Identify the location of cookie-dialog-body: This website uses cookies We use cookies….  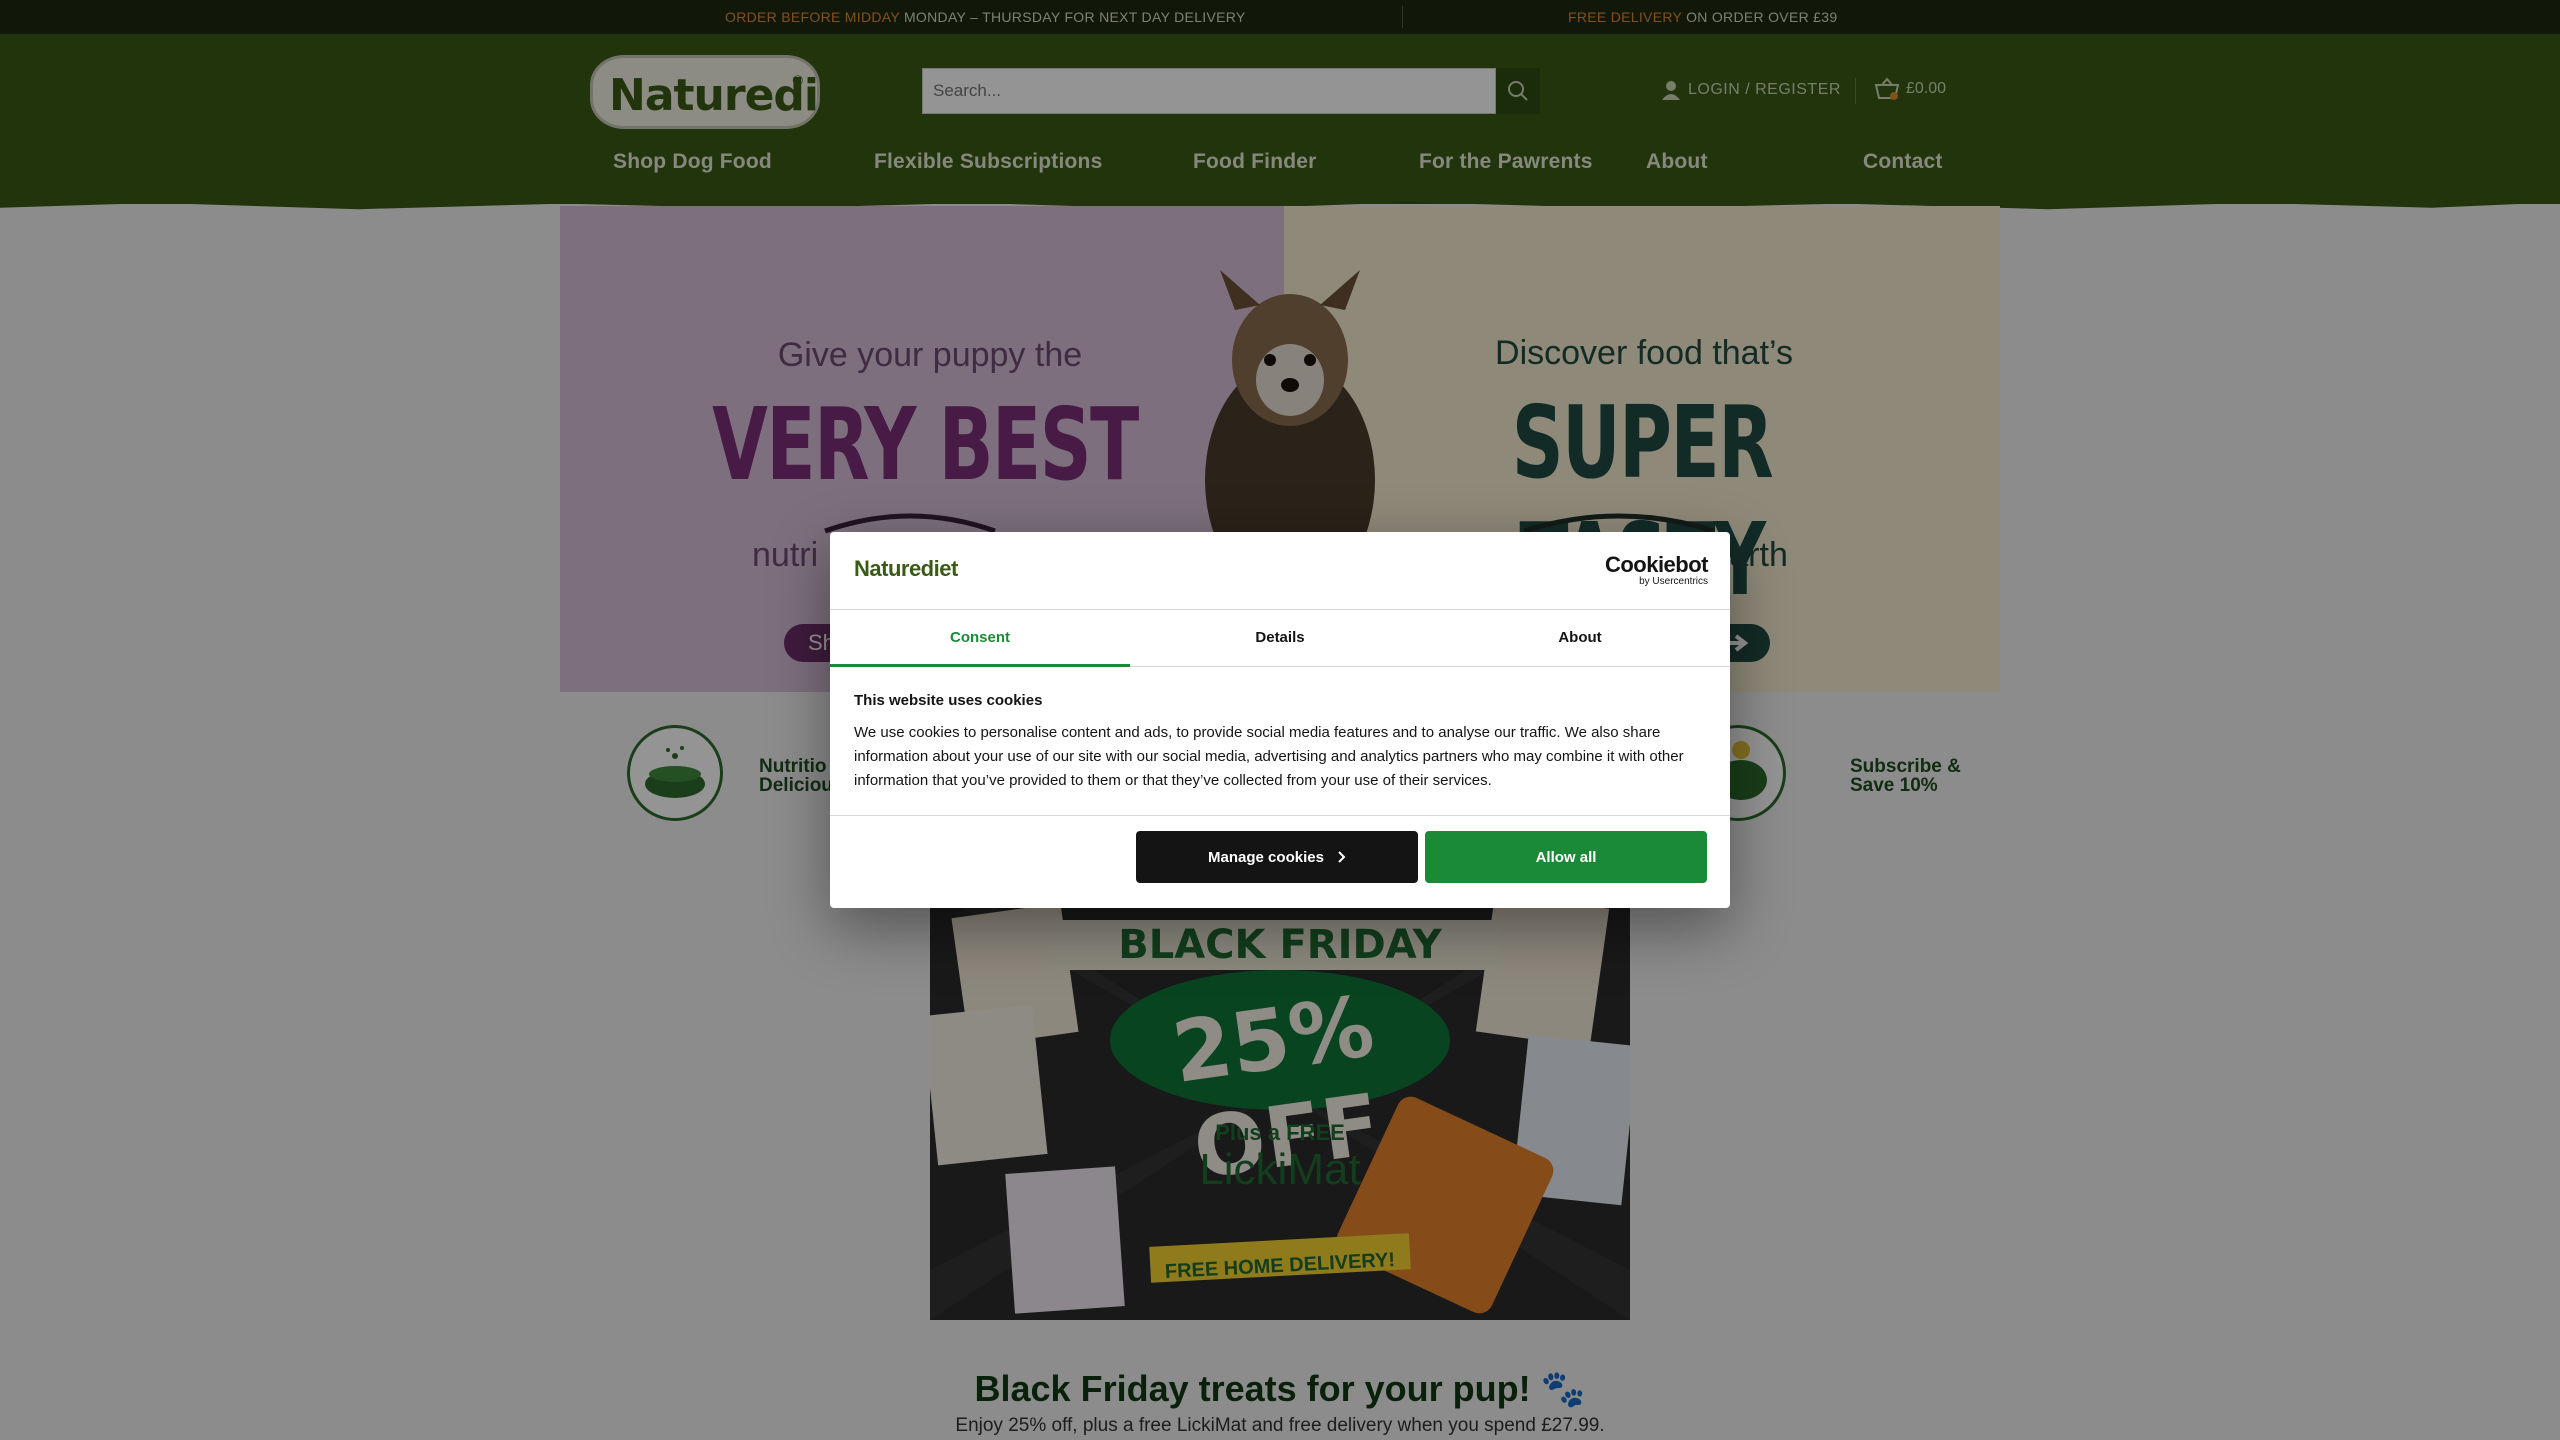
(1280, 742).